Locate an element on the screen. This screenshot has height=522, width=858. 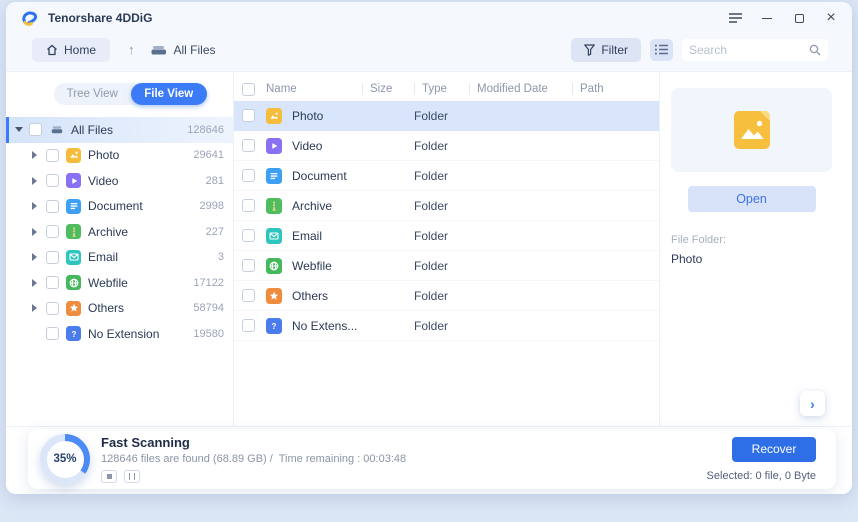
noext-folder-icon: ? is located at coordinates (73, 334).